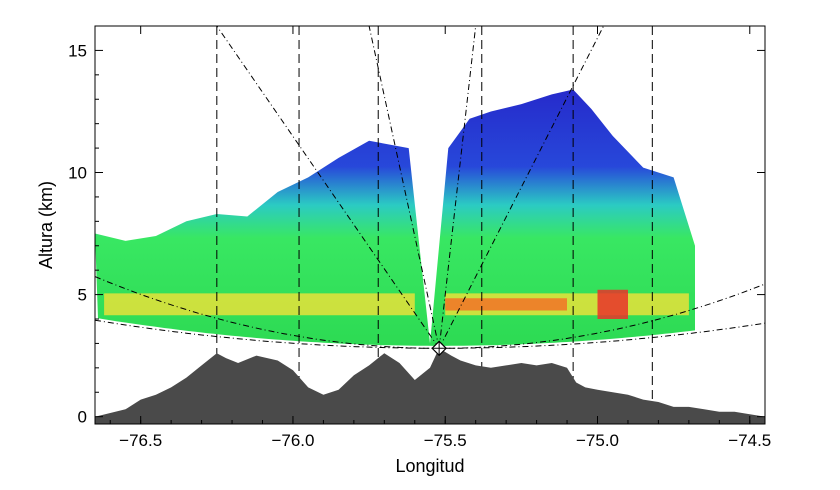  I want to click on y-tick-label: 0, so click(82, 417).